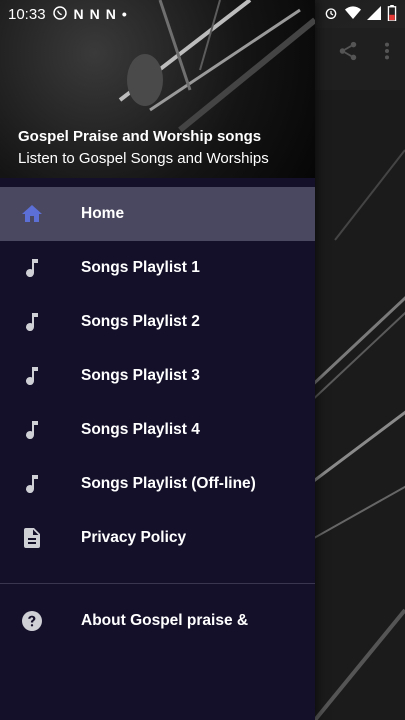 This screenshot has height=720, width=405. What do you see at coordinates (392, 14) in the screenshot?
I see `battery-icon` at bounding box center [392, 14].